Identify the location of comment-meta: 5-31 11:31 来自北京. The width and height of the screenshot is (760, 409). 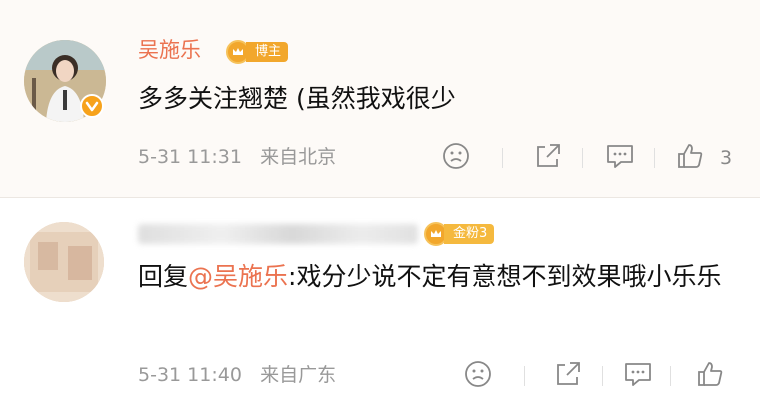
(237, 157).